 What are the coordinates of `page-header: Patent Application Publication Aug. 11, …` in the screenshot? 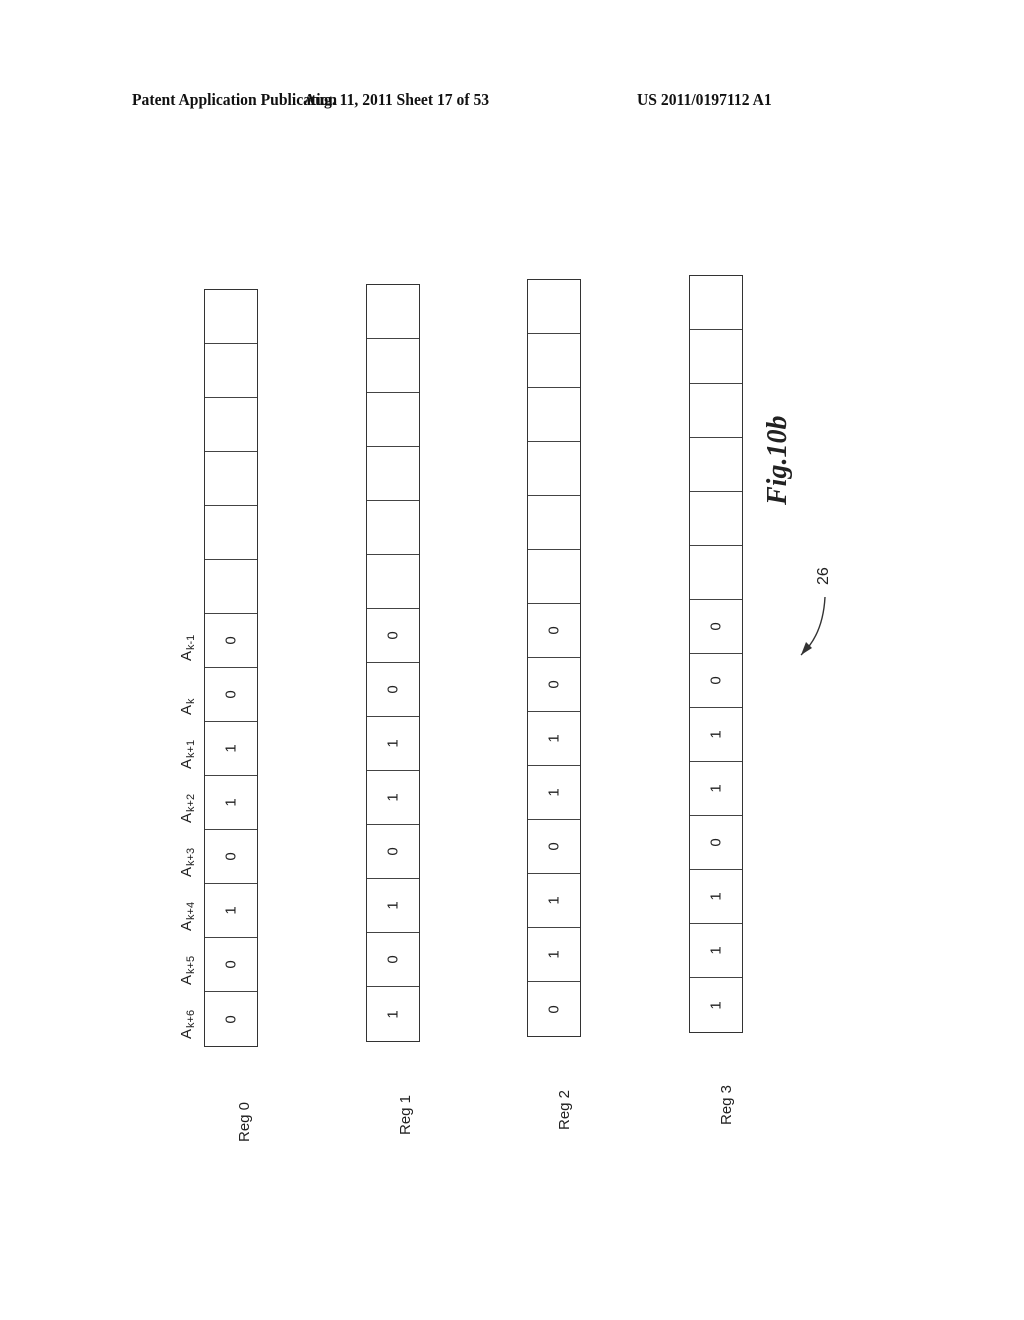 It's located at (512, 102).